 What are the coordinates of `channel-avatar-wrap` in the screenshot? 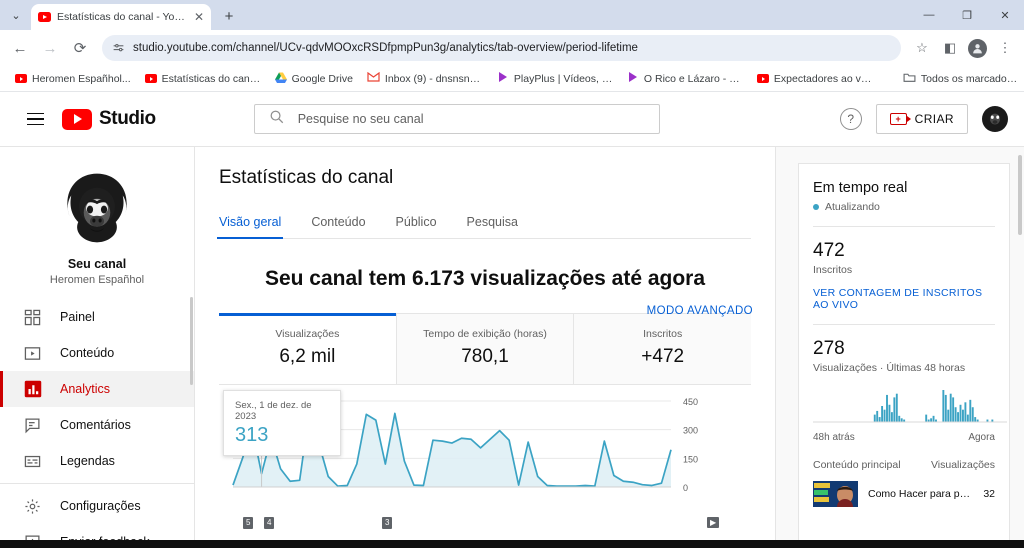 It's located at (97, 197).